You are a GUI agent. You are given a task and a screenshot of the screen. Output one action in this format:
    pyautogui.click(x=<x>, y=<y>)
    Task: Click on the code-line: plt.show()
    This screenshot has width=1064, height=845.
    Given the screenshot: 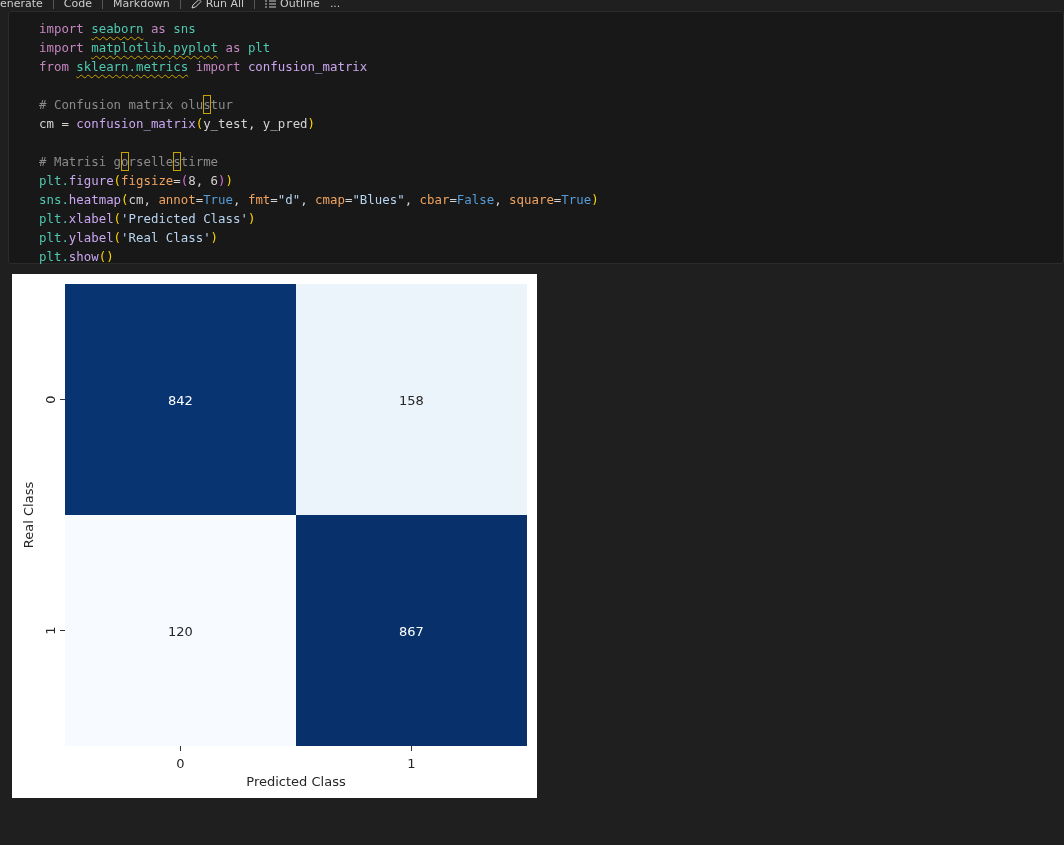 What is the action you would take?
    pyautogui.click(x=77, y=257)
    